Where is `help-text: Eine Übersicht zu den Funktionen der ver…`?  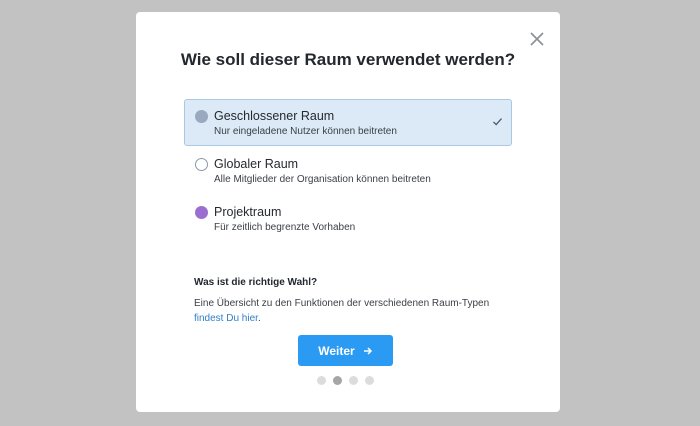
help-text: Eine Übersicht zu den Funktionen der ver… is located at coordinates (359, 311).